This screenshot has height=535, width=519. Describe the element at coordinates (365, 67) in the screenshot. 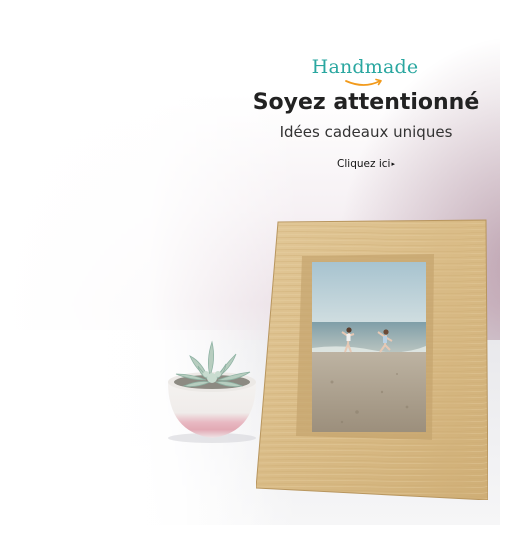

I see `handmade-logo-text: Handmade` at that location.